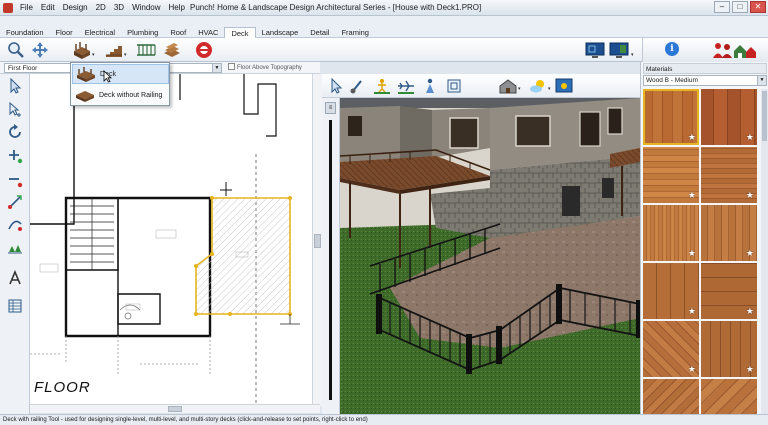 The height and width of the screenshot is (425, 768). What do you see at coordinates (120, 95) in the screenshot?
I see `dropdown-item-deck-without-railing: Deck without Railing` at bounding box center [120, 95].